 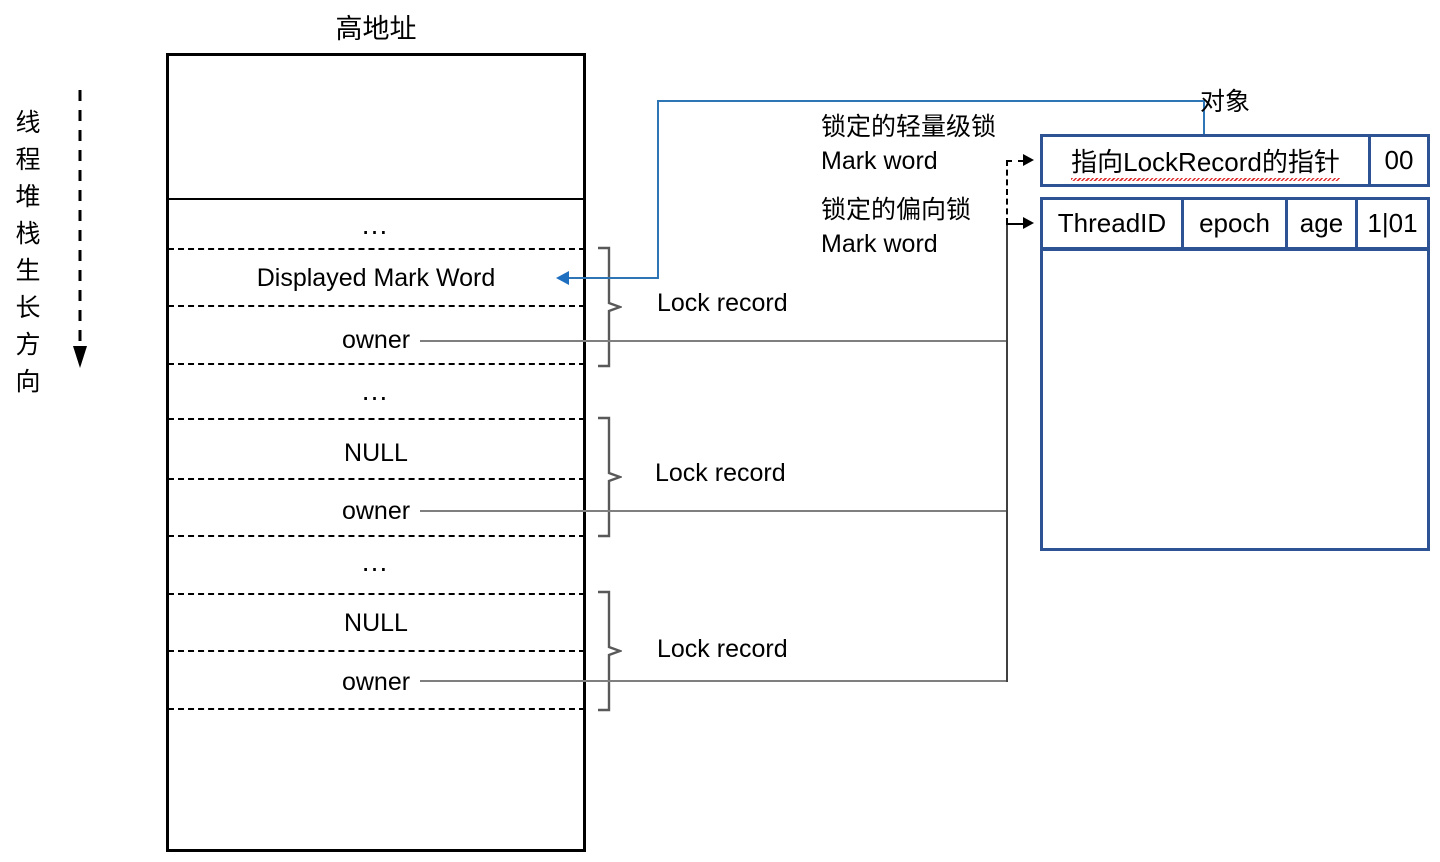 I want to click on mark-word-lightweight-pointer-cell: 指向LockRecord的指针, so click(x=1205, y=160).